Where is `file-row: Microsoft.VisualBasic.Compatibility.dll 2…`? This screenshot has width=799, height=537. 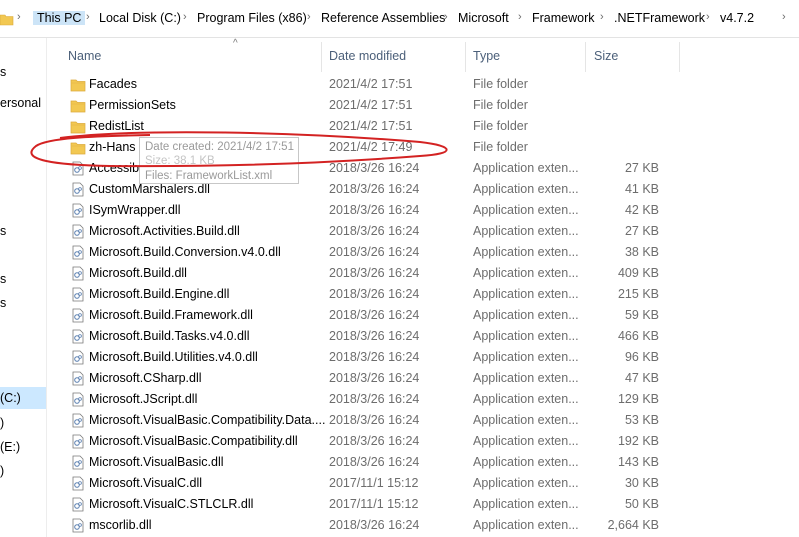
file-row: Microsoft.VisualBasic.Compatibility.dll 2… is located at coordinates (368, 441).